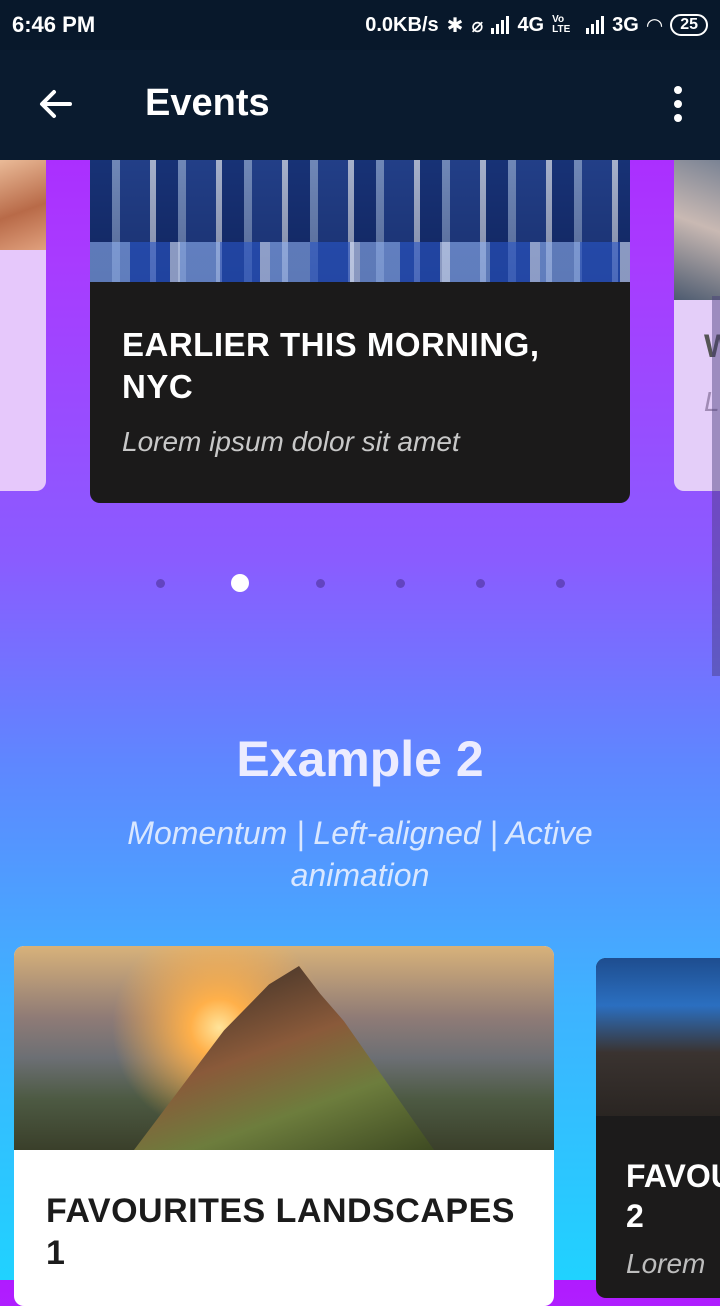 The image size is (720, 1306). What do you see at coordinates (658, 1128) in the screenshot?
I see `carousel2-card-right: FAVOU 2 Lorem` at bounding box center [658, 1128].